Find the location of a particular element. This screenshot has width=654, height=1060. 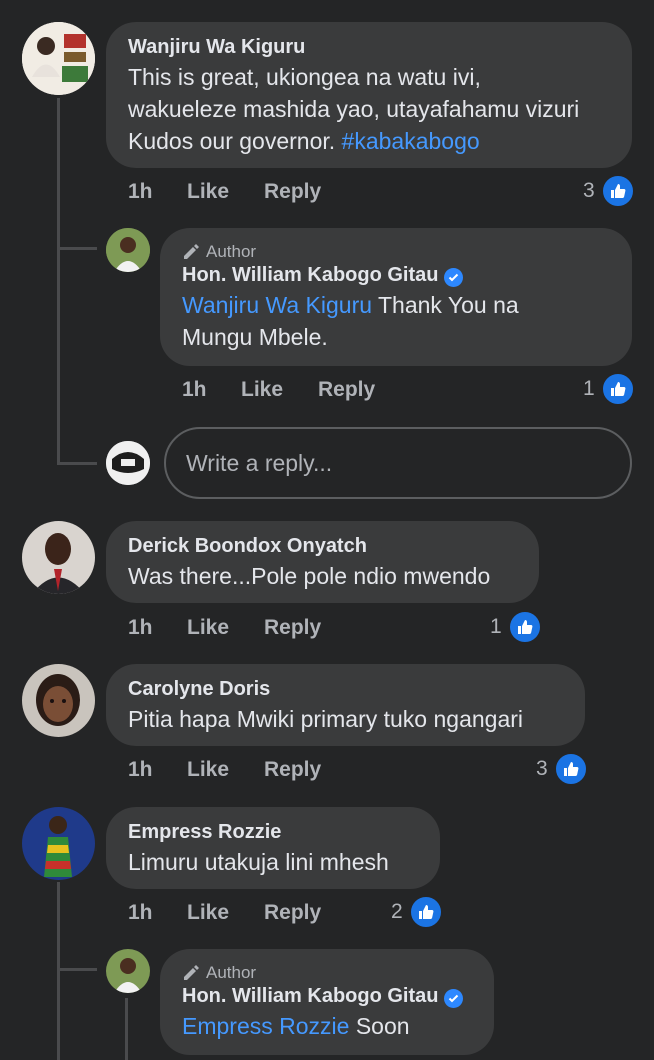

mention-link: Empress Rozzie is located at coordinates (265, 1026).